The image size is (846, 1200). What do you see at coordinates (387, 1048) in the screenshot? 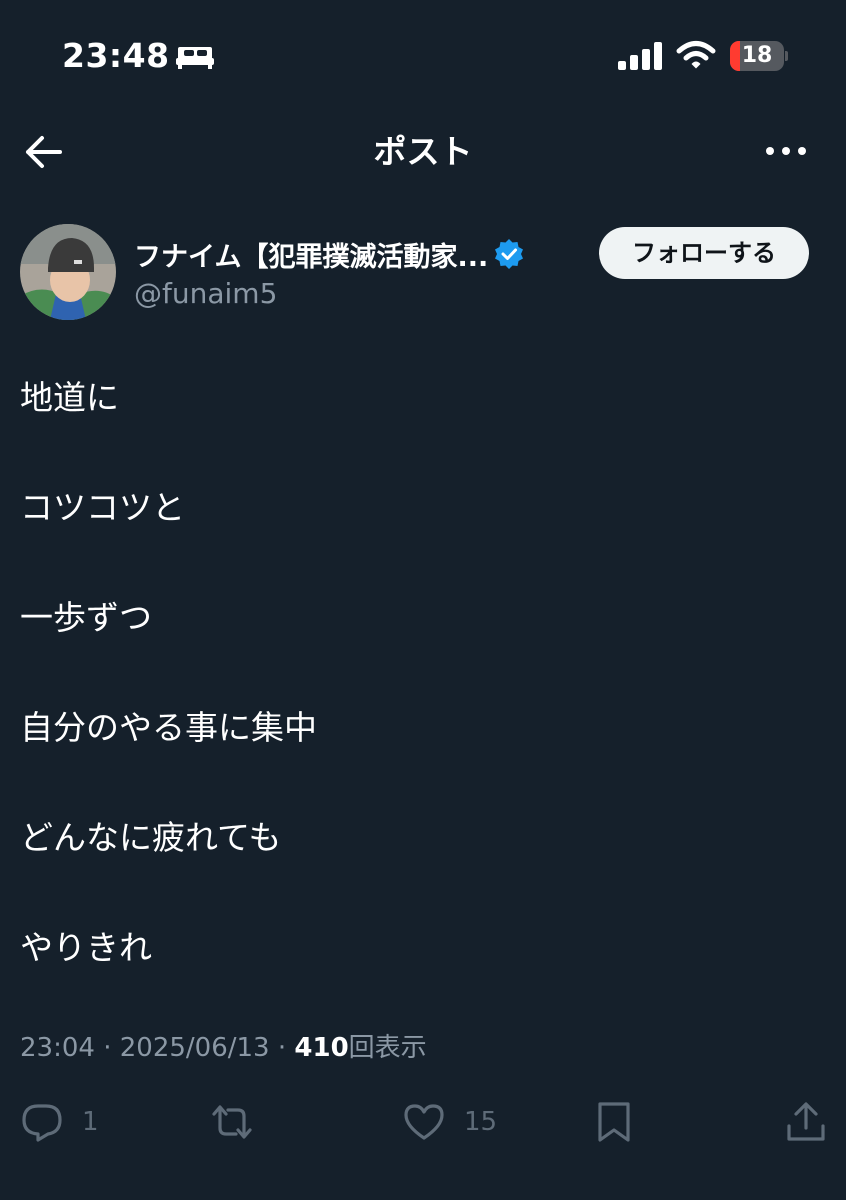
I see `views-label: 回表示` at bounding box center [387, 1048].